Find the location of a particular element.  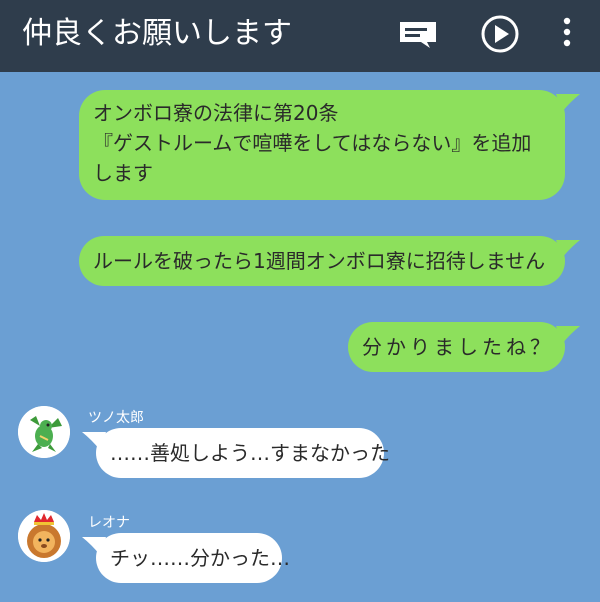

outgoing-message-bubble: オンボロ寮の法律に第20条 『ゲストルームで喧嘩をしてはならない』を追加 します is located at coordinates (322, 145).